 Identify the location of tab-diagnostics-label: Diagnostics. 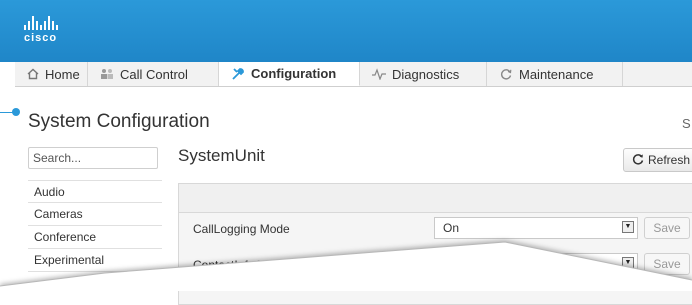
(426, 74).